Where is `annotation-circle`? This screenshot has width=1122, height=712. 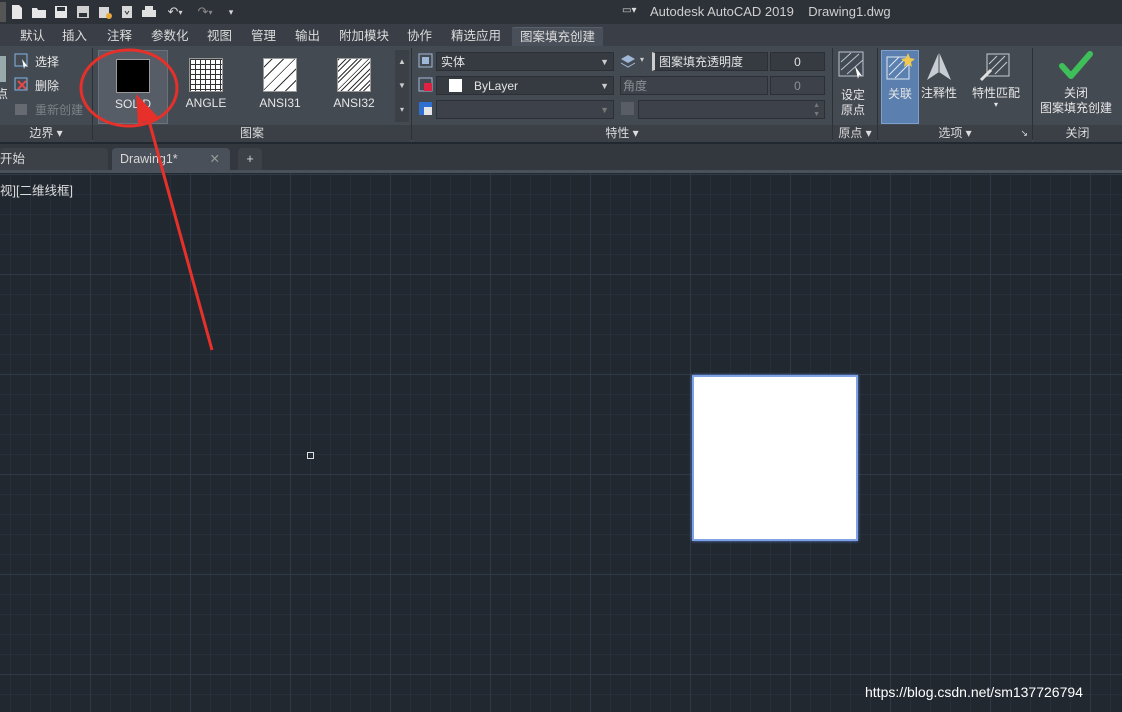 annotation-circle is located at coordinates (129, 88).